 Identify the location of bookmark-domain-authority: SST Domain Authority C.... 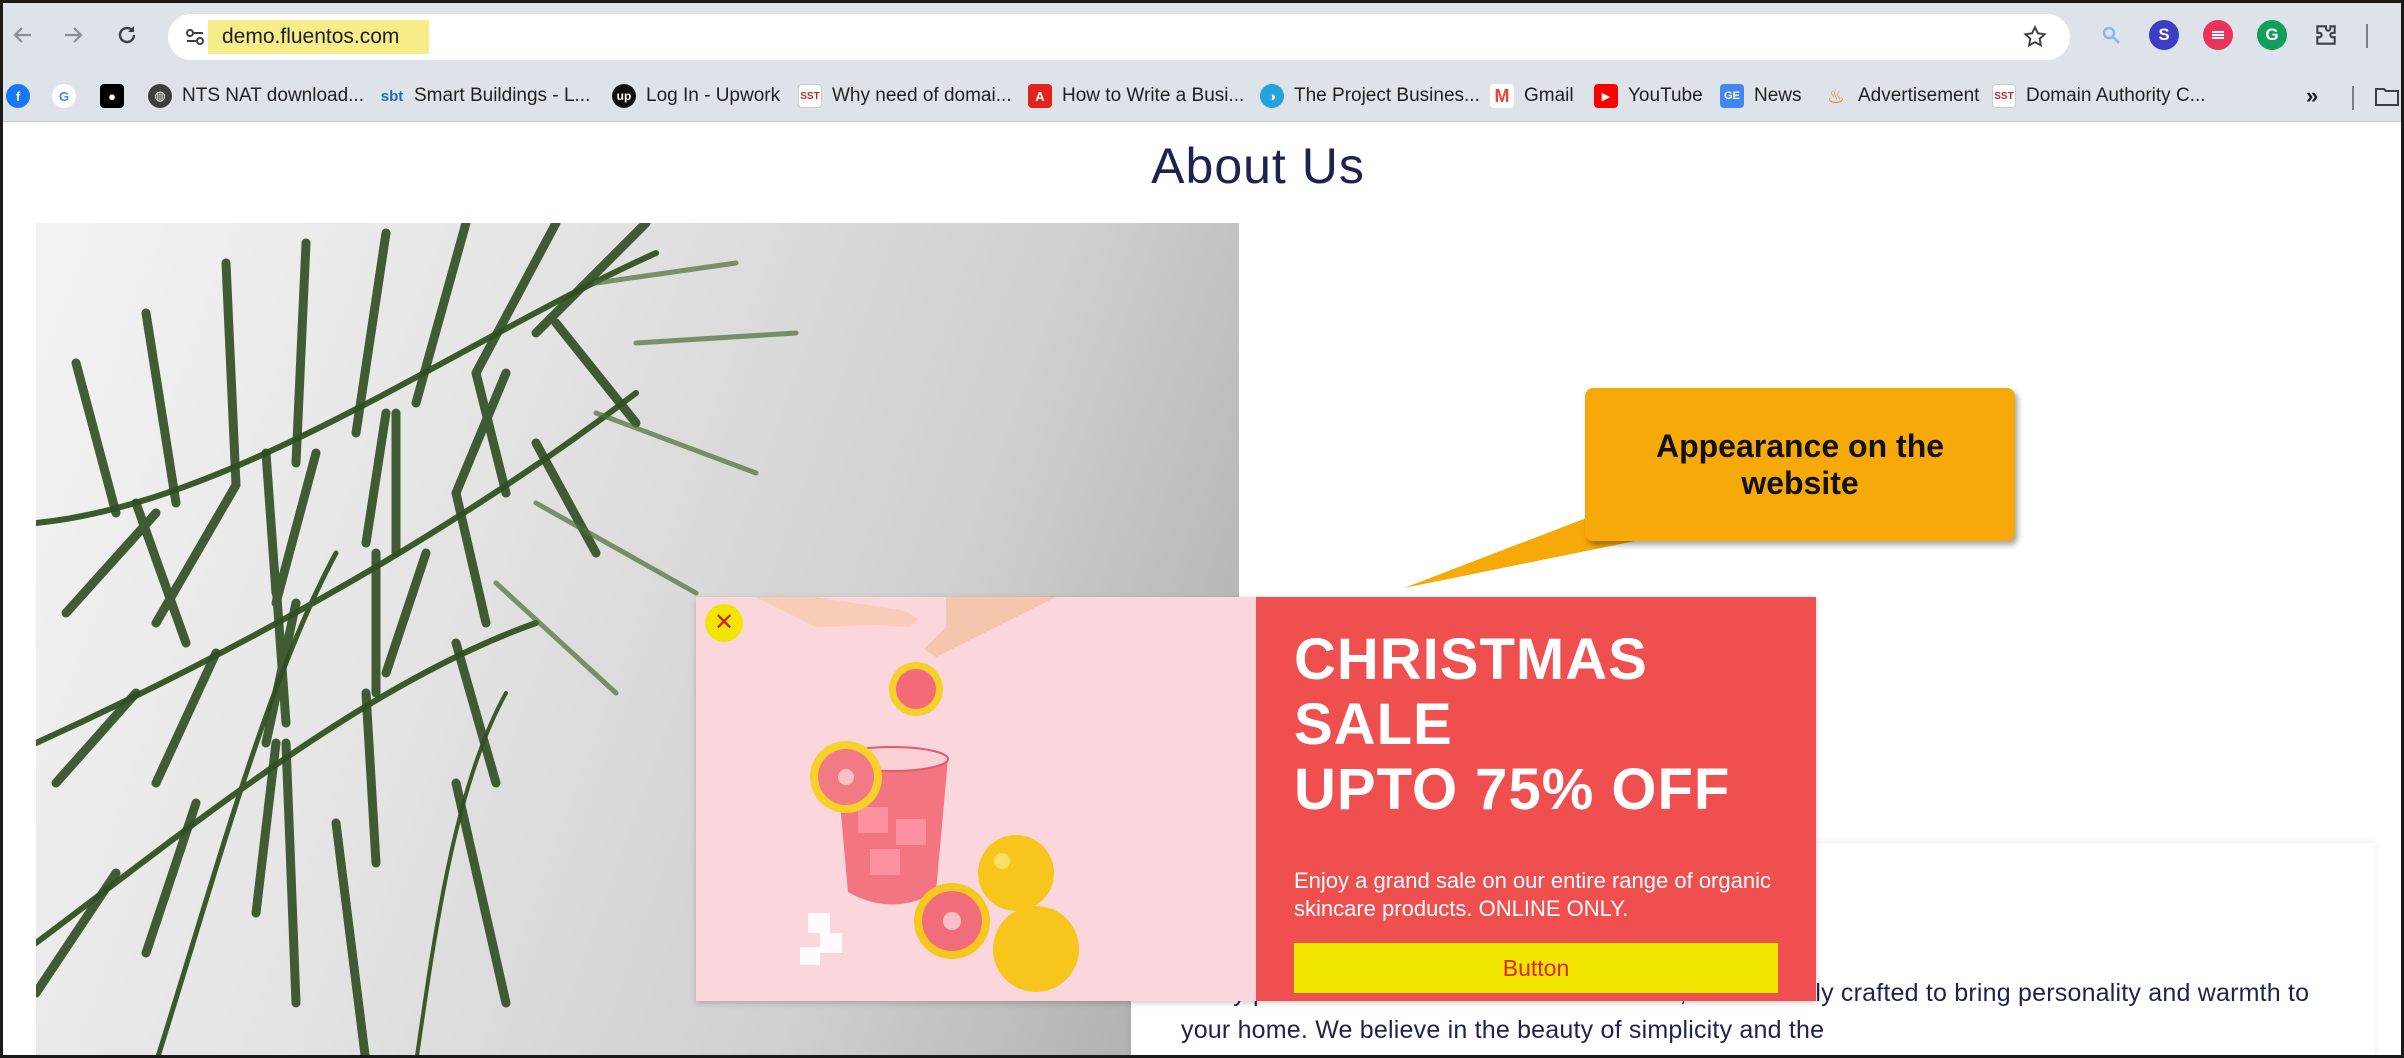
(2099, 96).